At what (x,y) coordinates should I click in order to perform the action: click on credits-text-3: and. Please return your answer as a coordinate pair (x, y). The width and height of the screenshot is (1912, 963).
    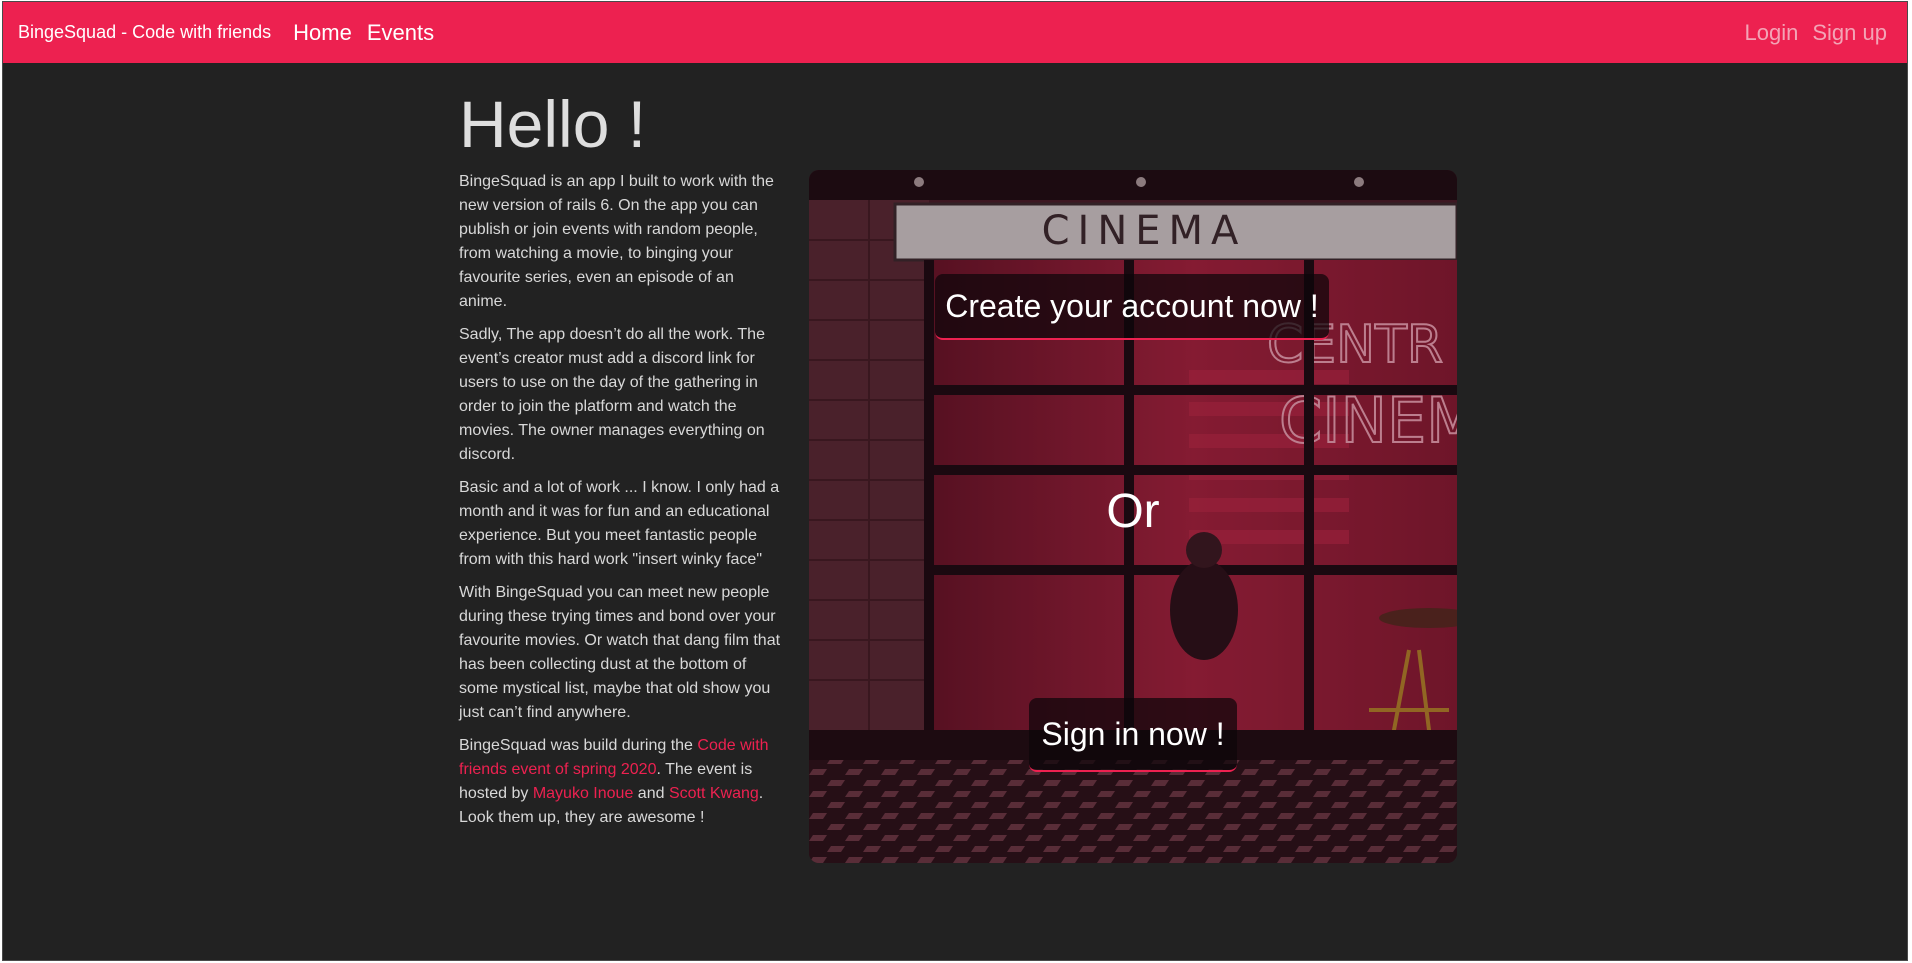
    Looking at the image, I should click on (651, 793).